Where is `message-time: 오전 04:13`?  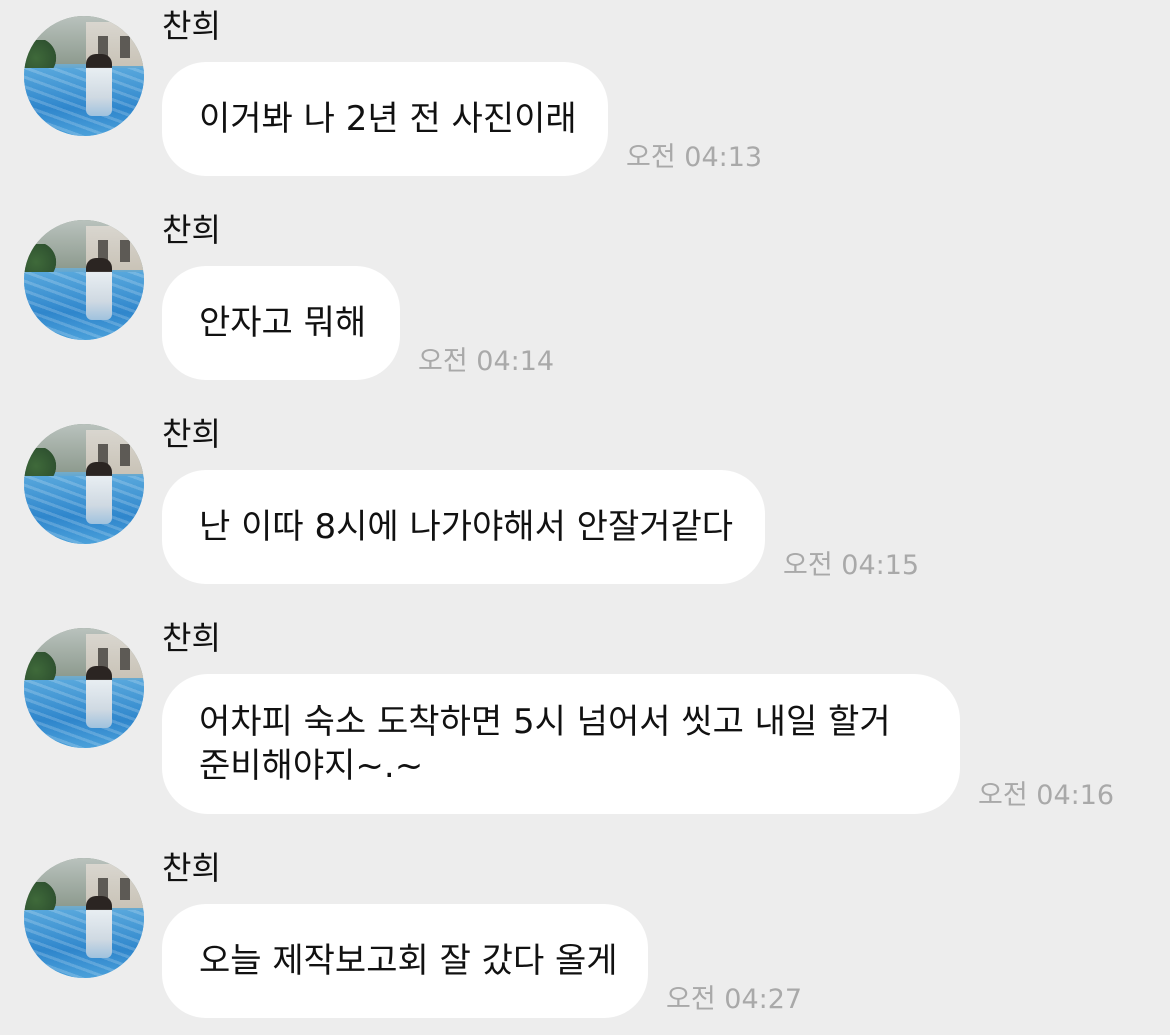
message-time: 오전 04:13 is located at coordinates (694, 157).